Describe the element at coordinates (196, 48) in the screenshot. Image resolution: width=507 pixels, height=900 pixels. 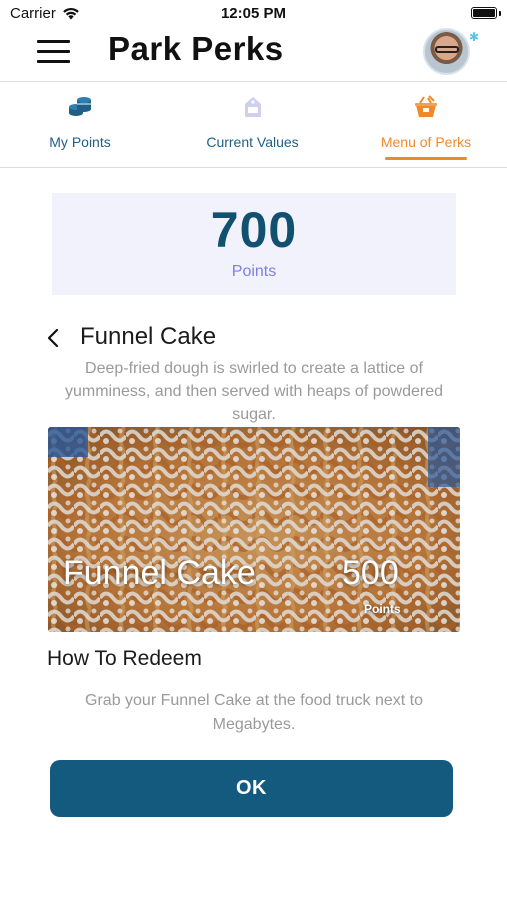
I see `page-title: Park Perks` at that location.